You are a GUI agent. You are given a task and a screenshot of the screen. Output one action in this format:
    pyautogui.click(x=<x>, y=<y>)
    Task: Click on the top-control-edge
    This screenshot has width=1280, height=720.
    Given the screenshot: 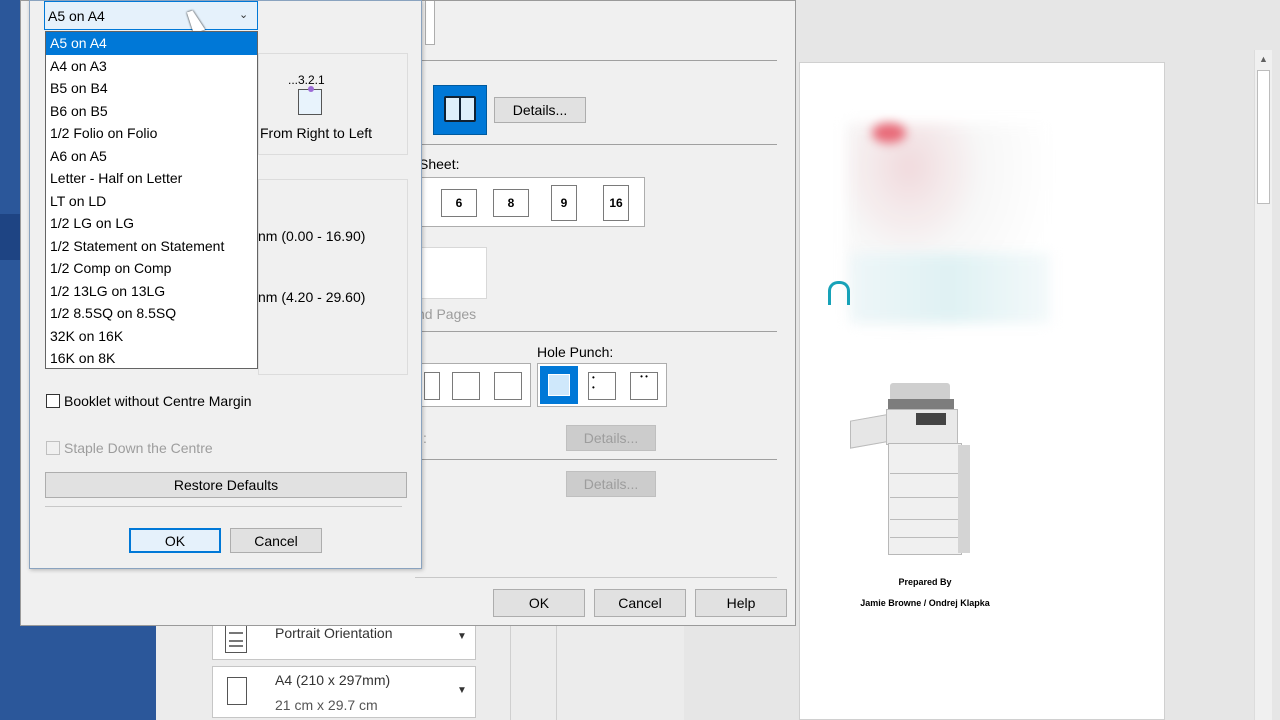 What is the action you would take?
    pyautogui.click(x=430, y=23)
    